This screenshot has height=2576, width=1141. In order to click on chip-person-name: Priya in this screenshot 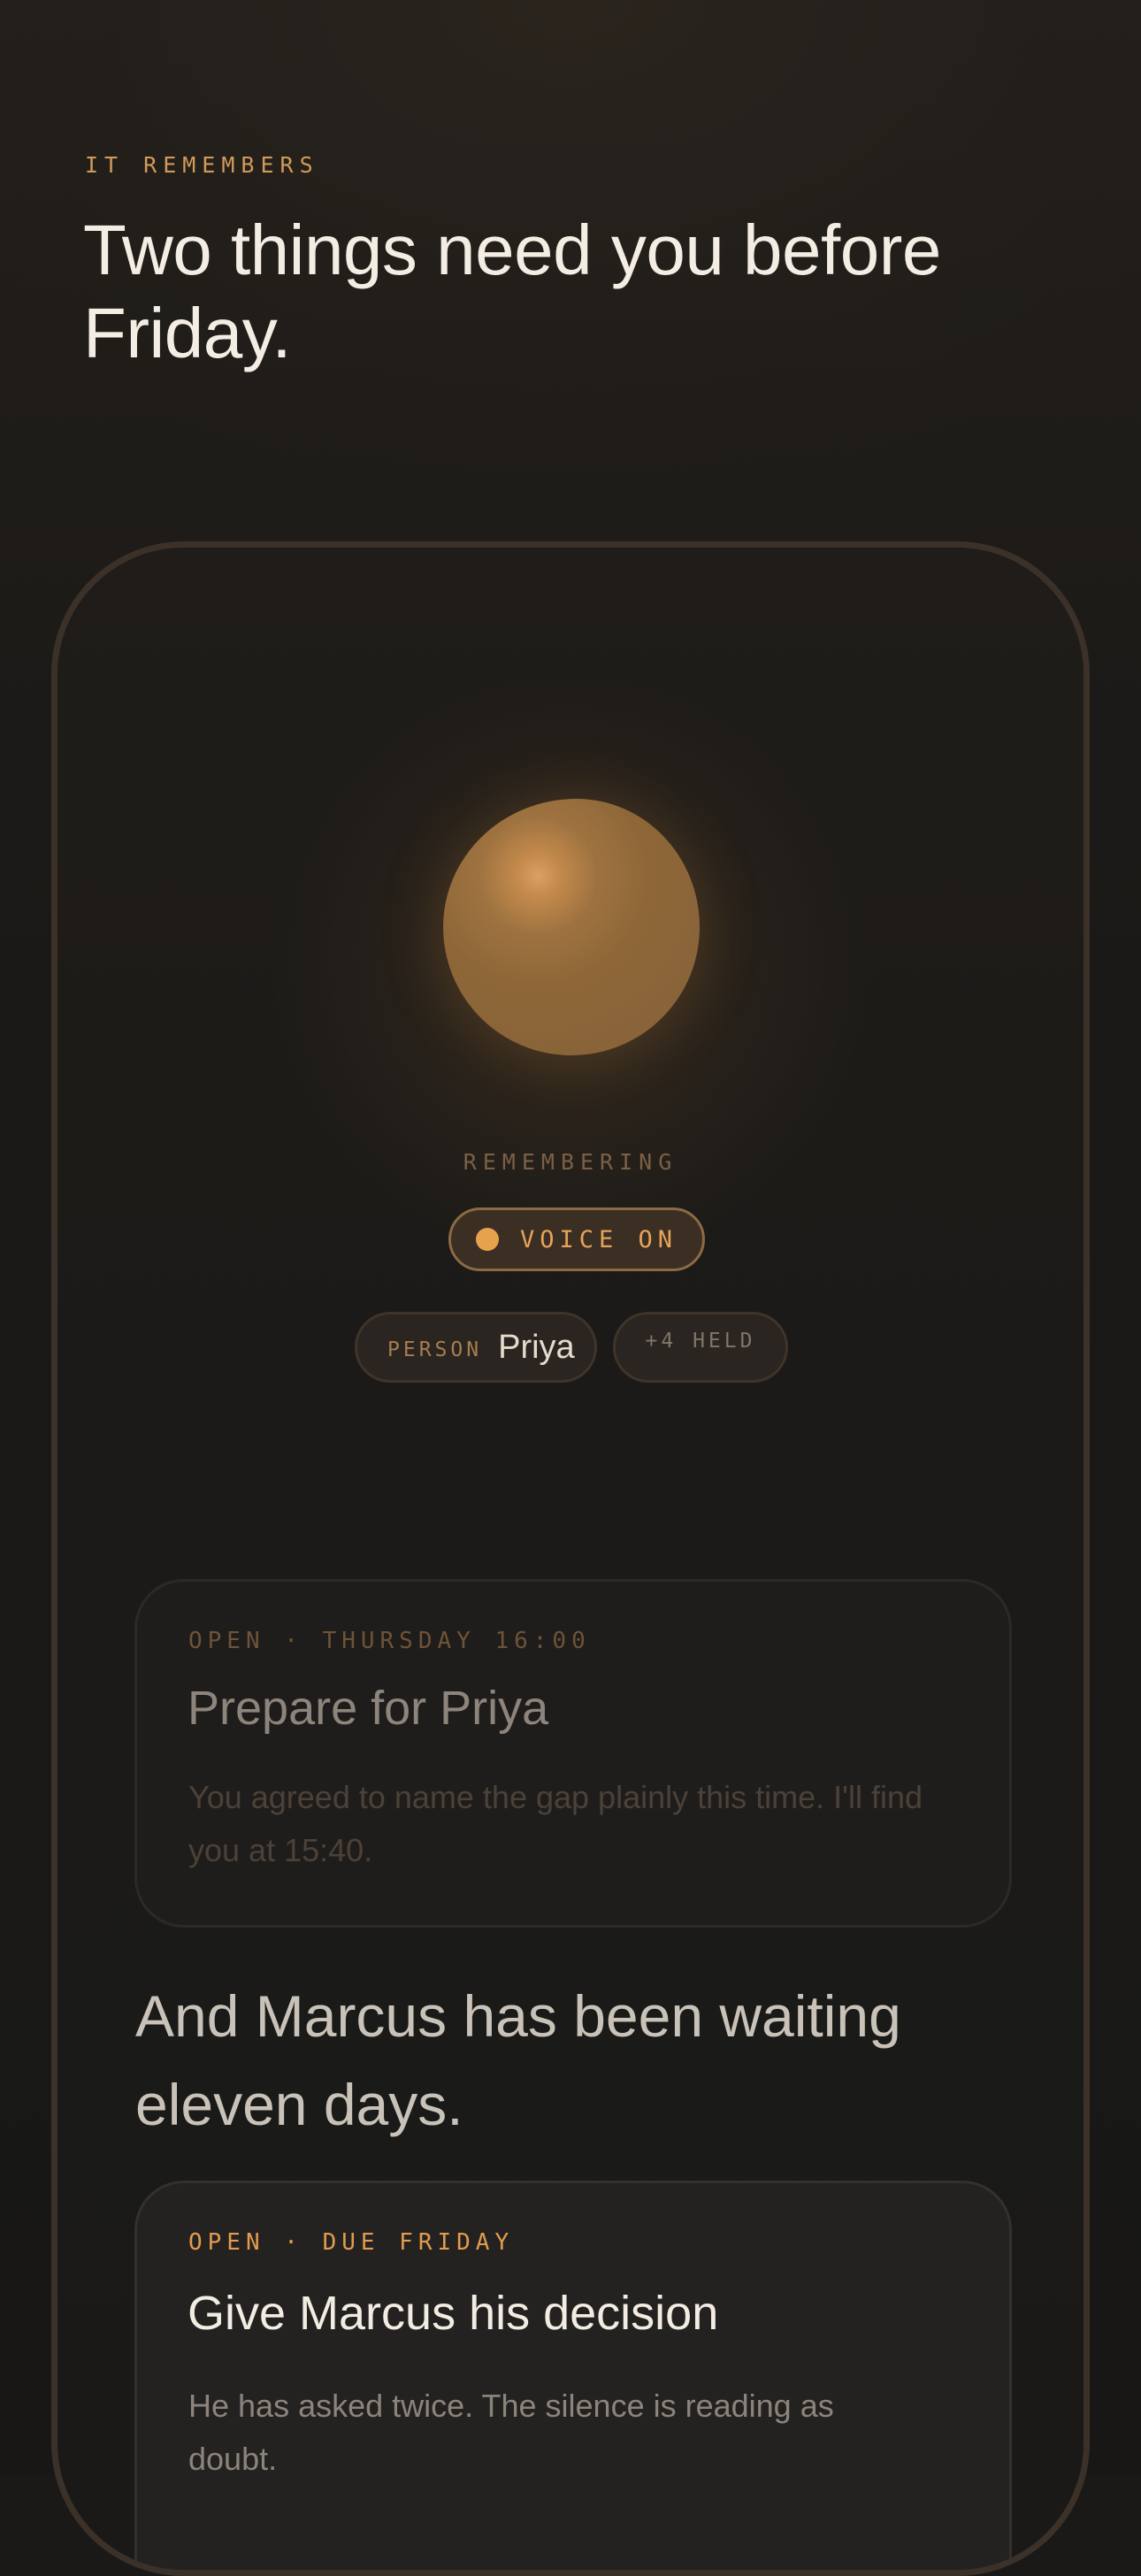, I will do `click(536, 1347)`.